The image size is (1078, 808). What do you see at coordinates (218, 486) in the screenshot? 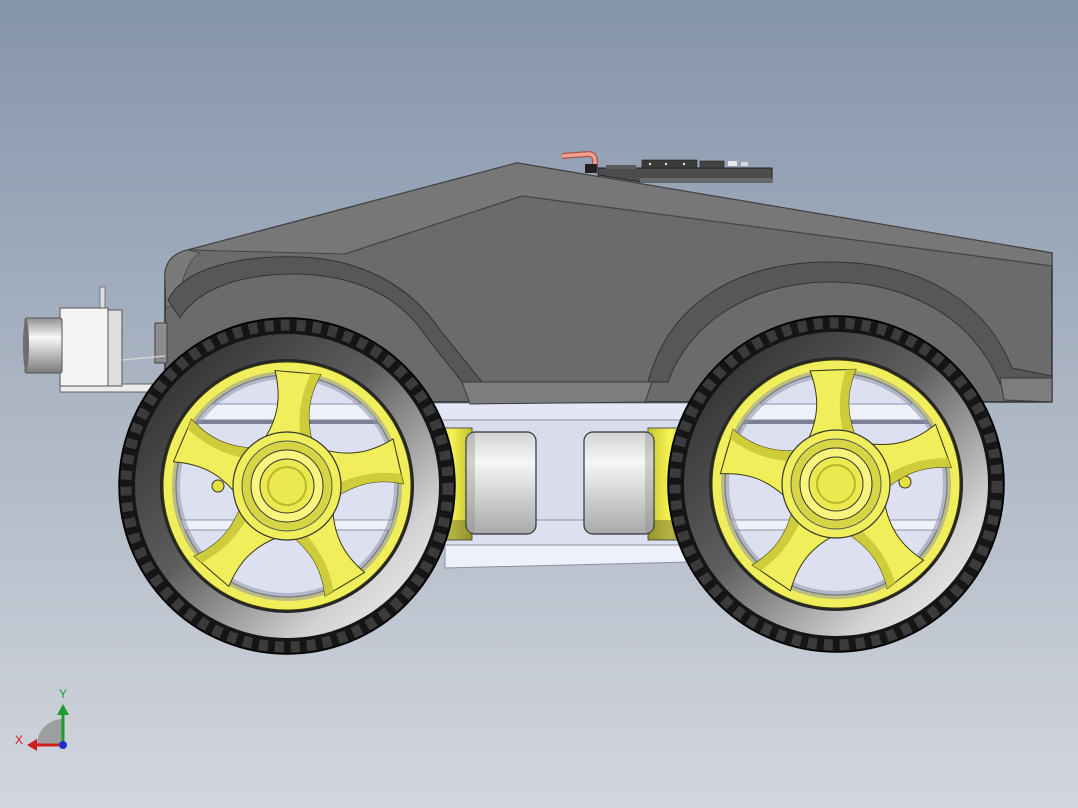
I see `chassis-screw` at bounding box center [218, 486].